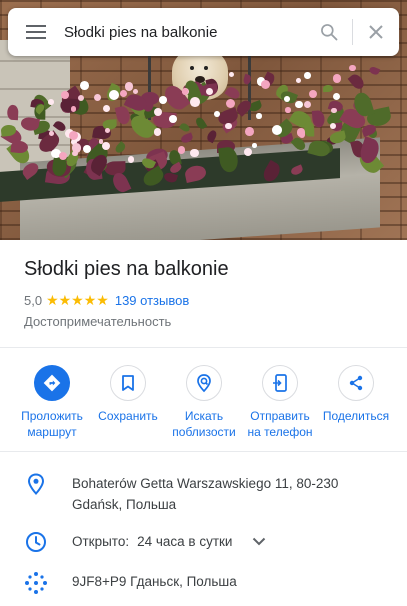  What do you see at coordinates (356, 383) in the screenshot?
I see `share-icon` at bounding box center [356, 383].